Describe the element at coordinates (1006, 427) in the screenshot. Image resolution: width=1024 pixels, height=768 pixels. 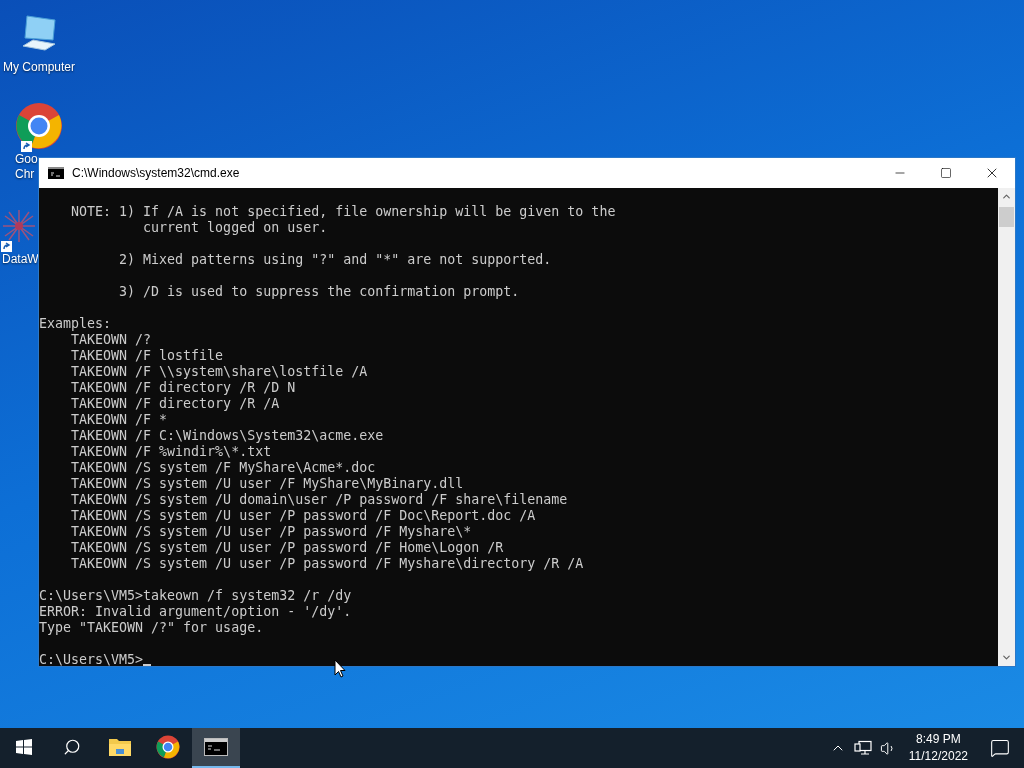
I see `scrollbar` at that location.